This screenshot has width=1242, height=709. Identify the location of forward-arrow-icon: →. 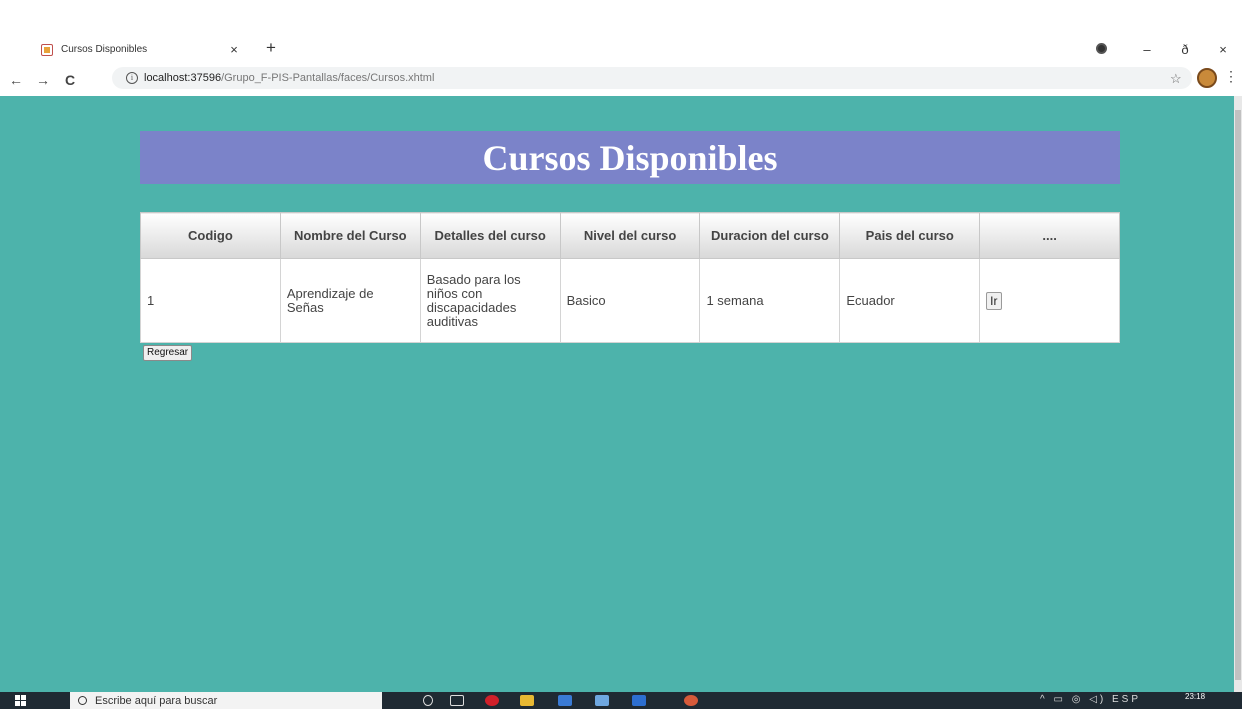
(43, 80).